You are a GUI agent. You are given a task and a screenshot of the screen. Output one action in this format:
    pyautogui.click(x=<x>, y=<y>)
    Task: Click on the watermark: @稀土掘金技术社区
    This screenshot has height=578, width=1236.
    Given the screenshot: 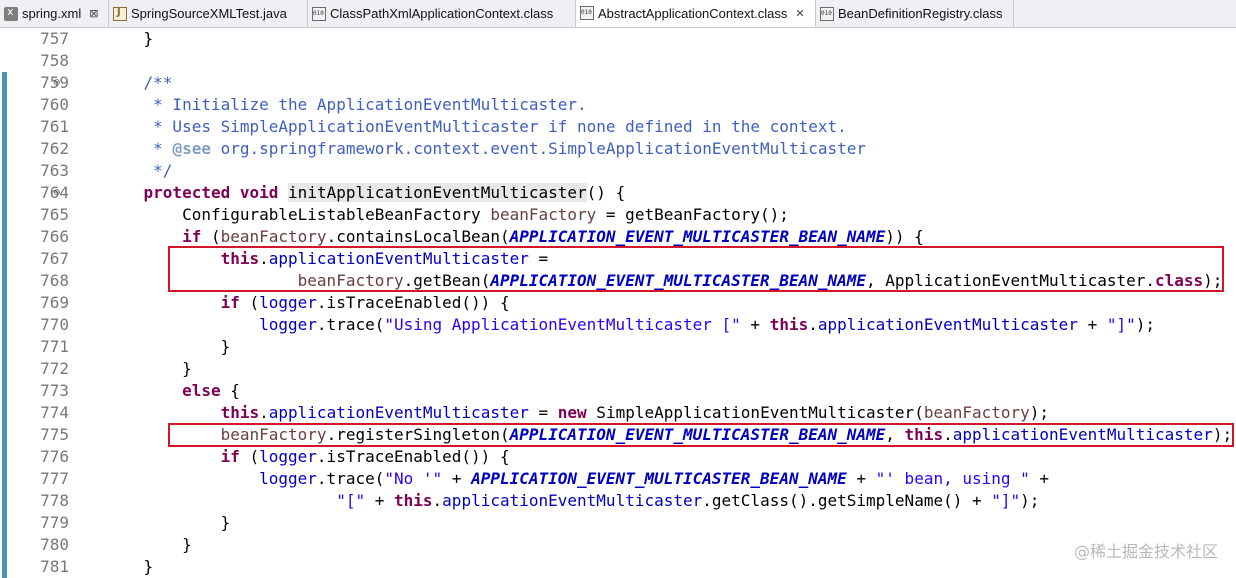 What is the action you would take?
    pyautogui.click(x=1145, y=551)
    